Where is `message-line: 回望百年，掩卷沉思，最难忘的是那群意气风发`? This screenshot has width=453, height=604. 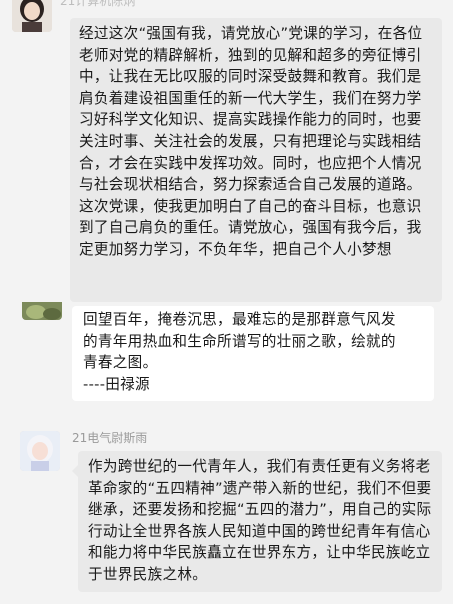
message-line: 回望百年，掩卷沉思，最难忘的是那群意气风发 is located at coordinates (239, 319).